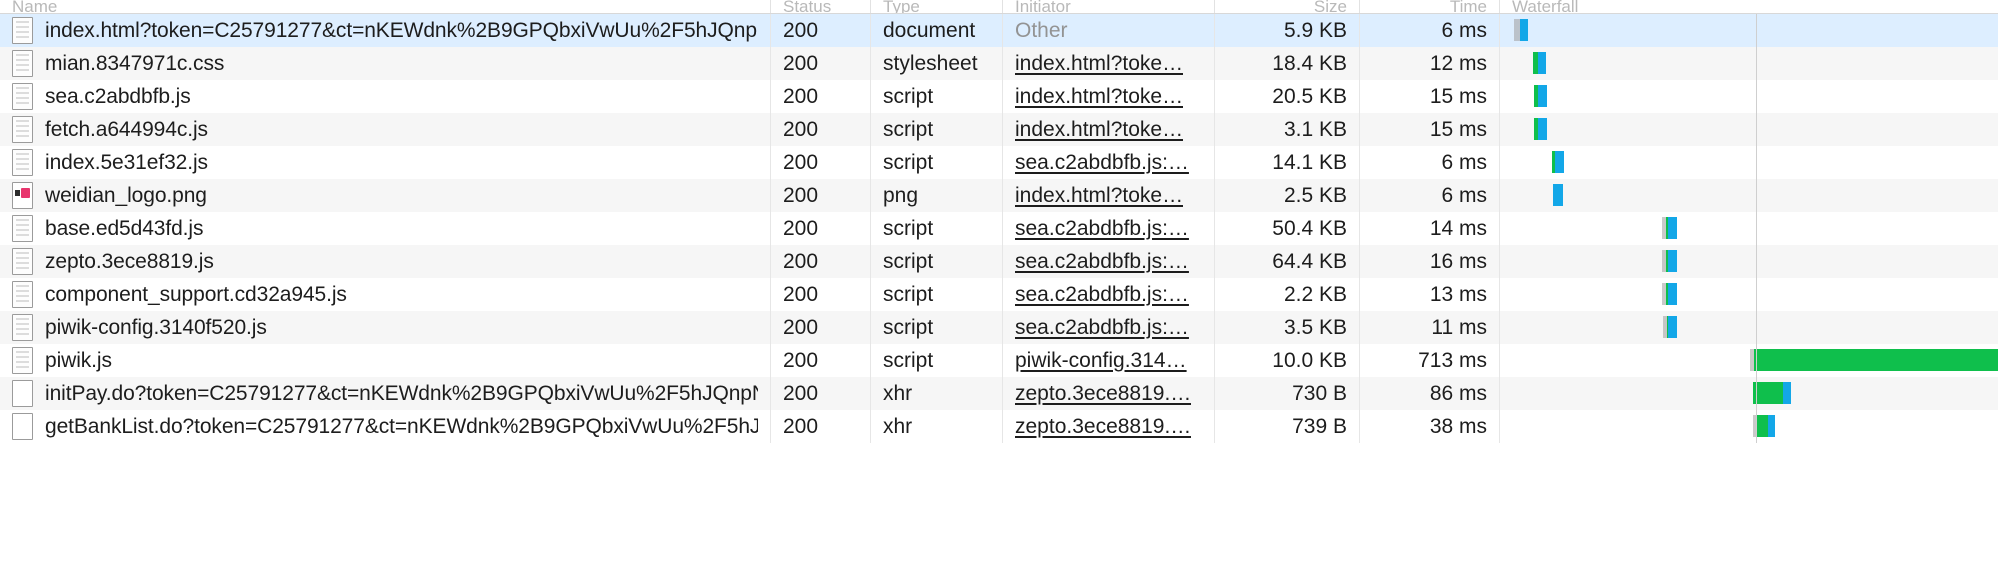  Describe the element at coordinates (1768, 393) in the screenshot. I see `waterfall-segment-green` at that location.